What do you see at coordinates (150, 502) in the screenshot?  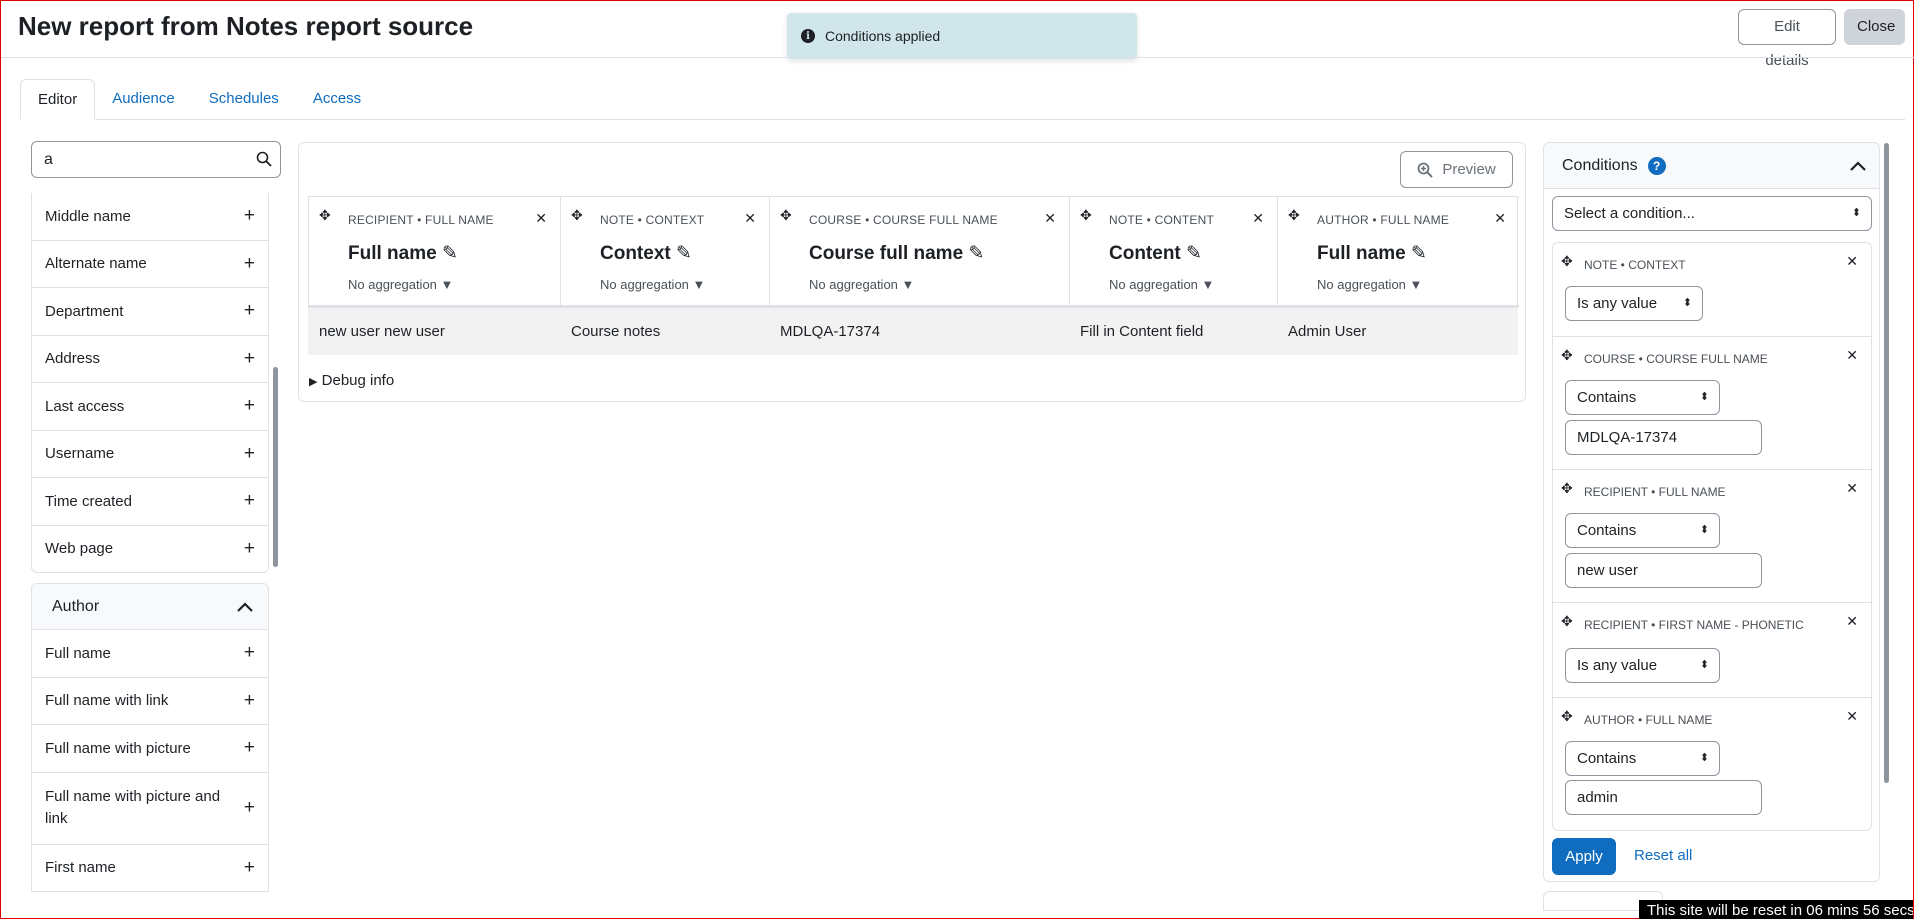 I see `list-item: Time created +` at bounding box center [150, 502].